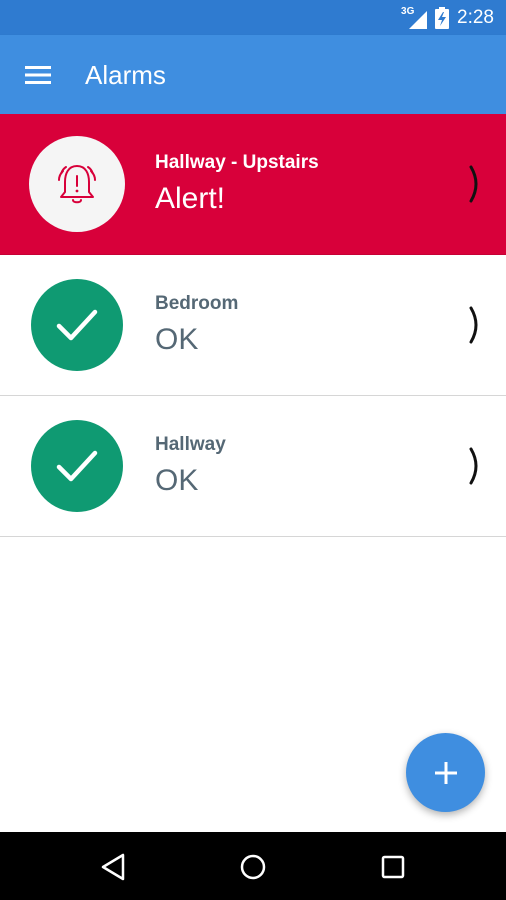 This screenshot has height=900, width=506. I want to click on alarm-name: Hallway - Upstairs, so click(237, 162).